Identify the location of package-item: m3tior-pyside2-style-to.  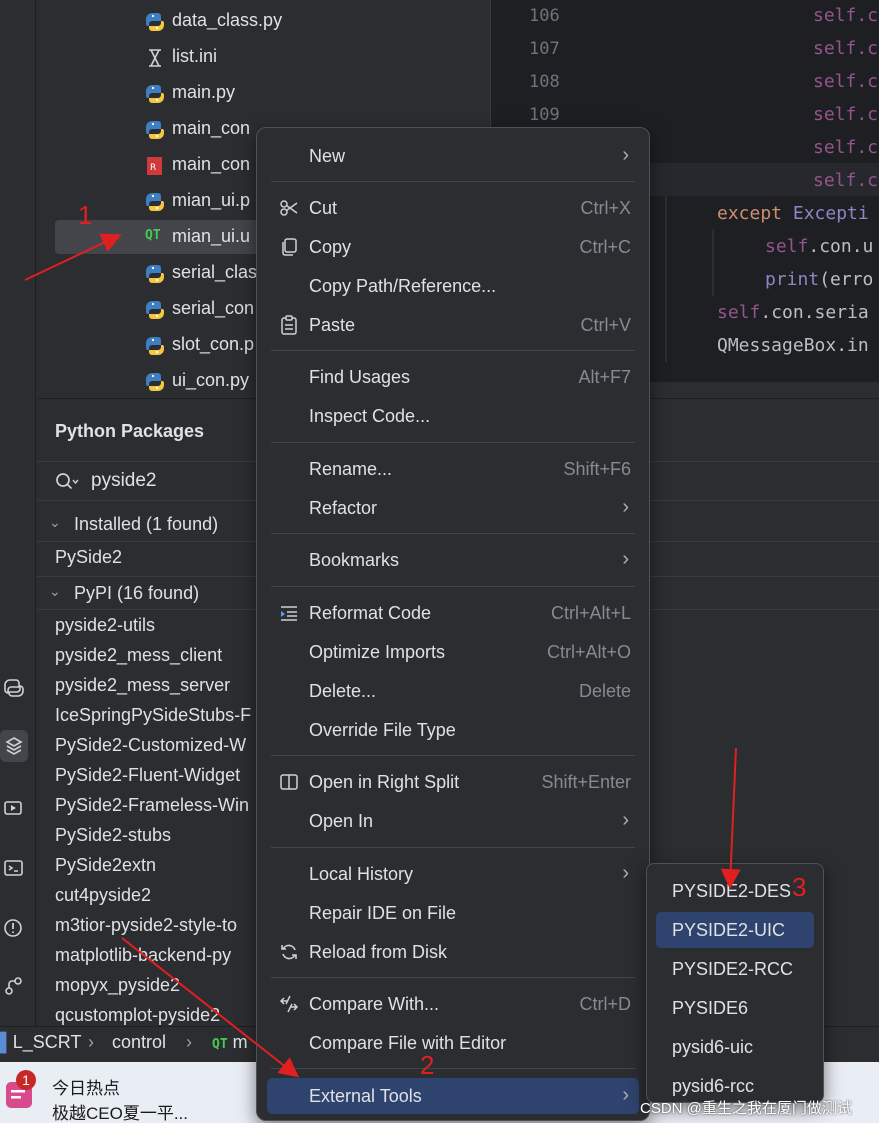
(146, 925).